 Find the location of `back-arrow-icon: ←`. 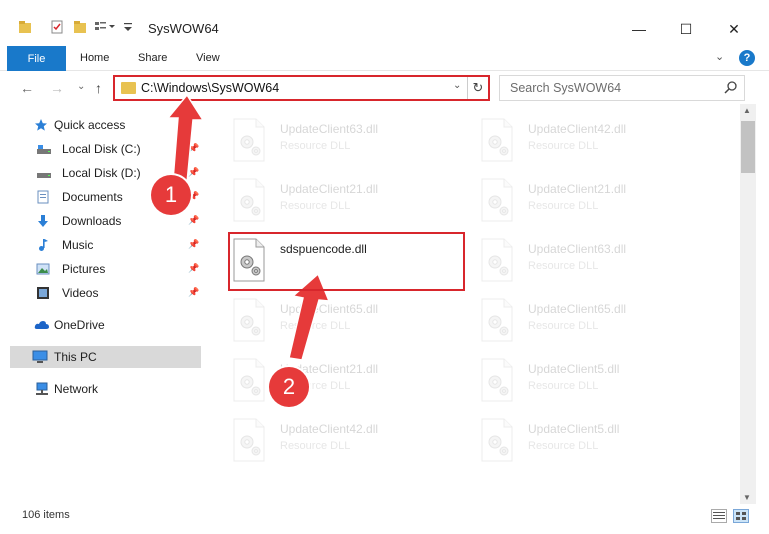

back-arrow-icon: ← is located at coordinates (27, 88).